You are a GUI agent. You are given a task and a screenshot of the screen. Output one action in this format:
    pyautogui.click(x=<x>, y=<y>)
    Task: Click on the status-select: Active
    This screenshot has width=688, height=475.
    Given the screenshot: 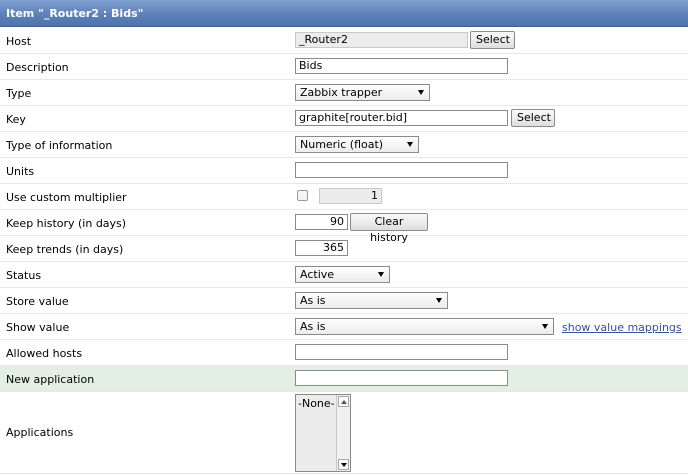 What is the action you would take?
    pyautogui.click(x=342, y=274)
    